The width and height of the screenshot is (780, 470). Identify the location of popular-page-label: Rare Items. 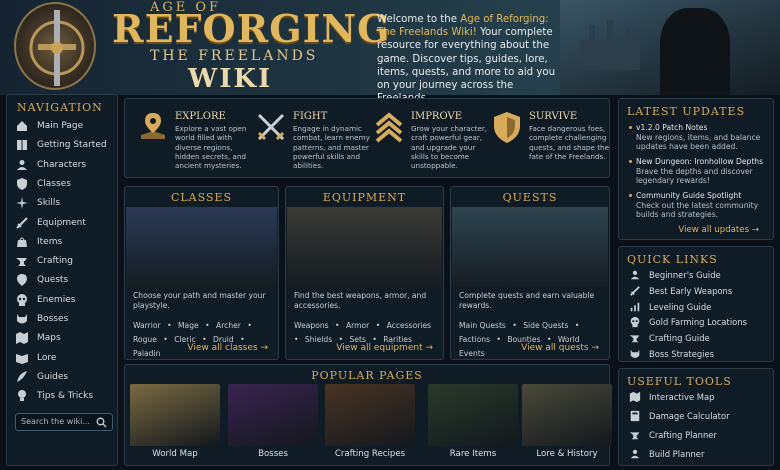
(473, 454).